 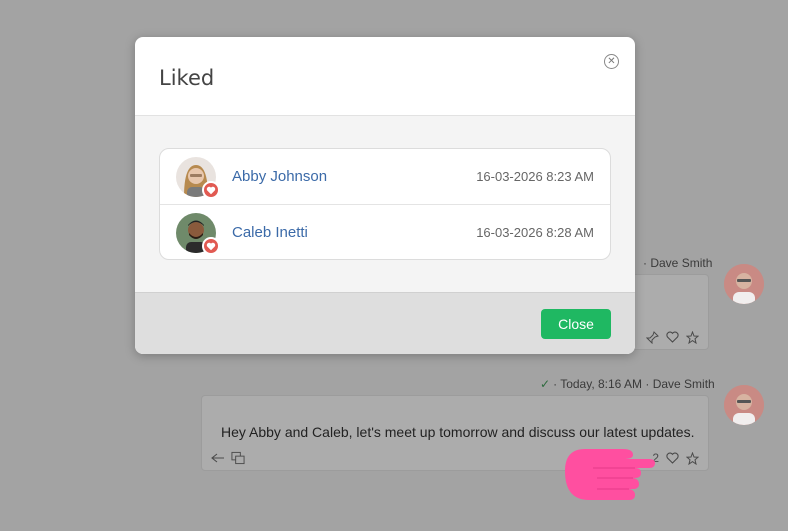 I want to click on modal-title: Liked, so click(x=187, y=78).